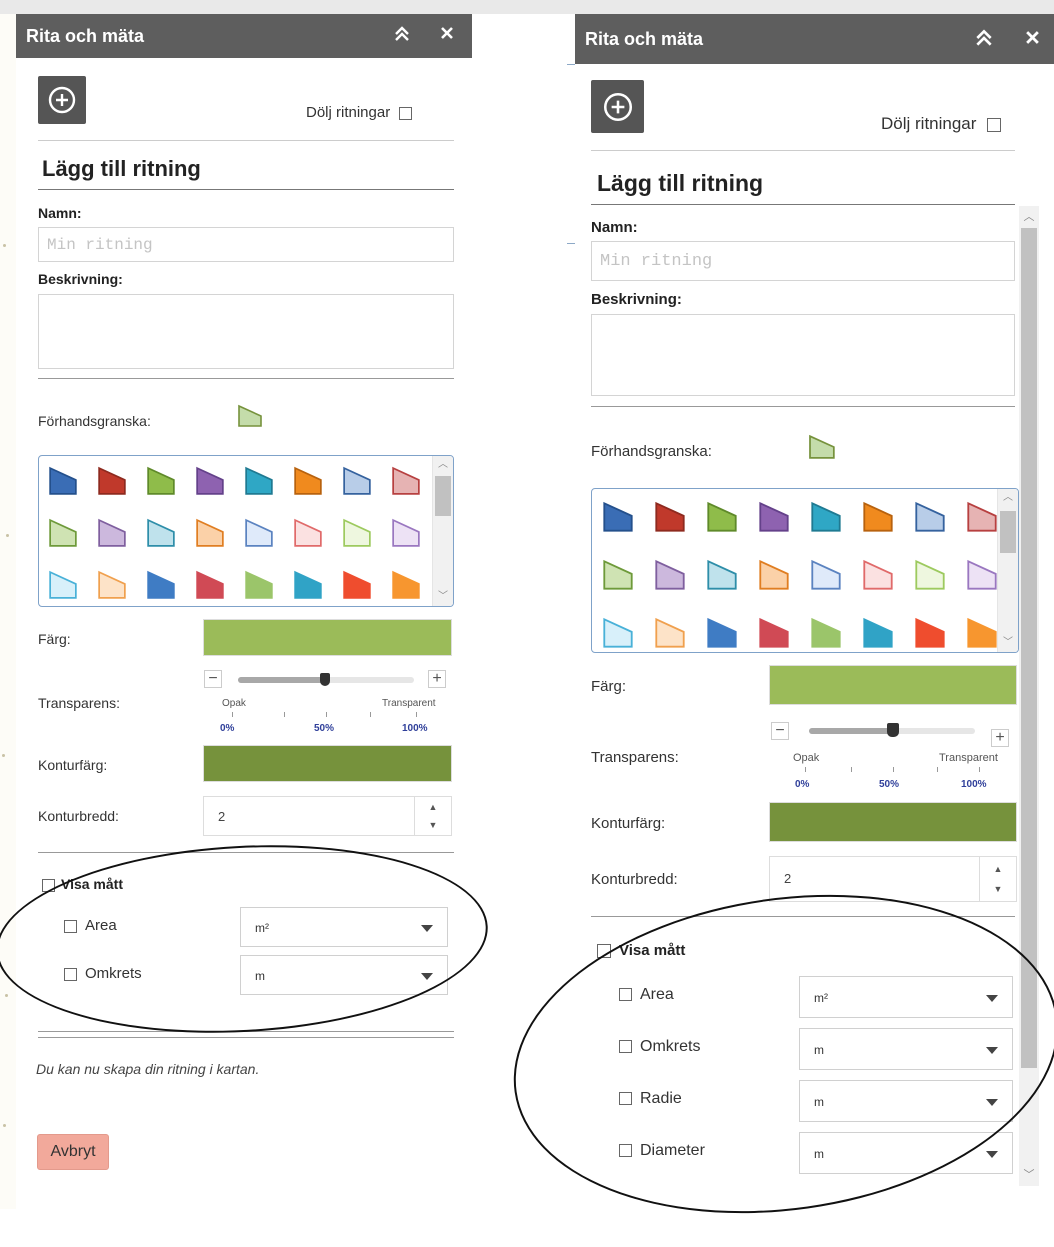  I want to click on cancel-button: Avbryt, so click(73, 1152).